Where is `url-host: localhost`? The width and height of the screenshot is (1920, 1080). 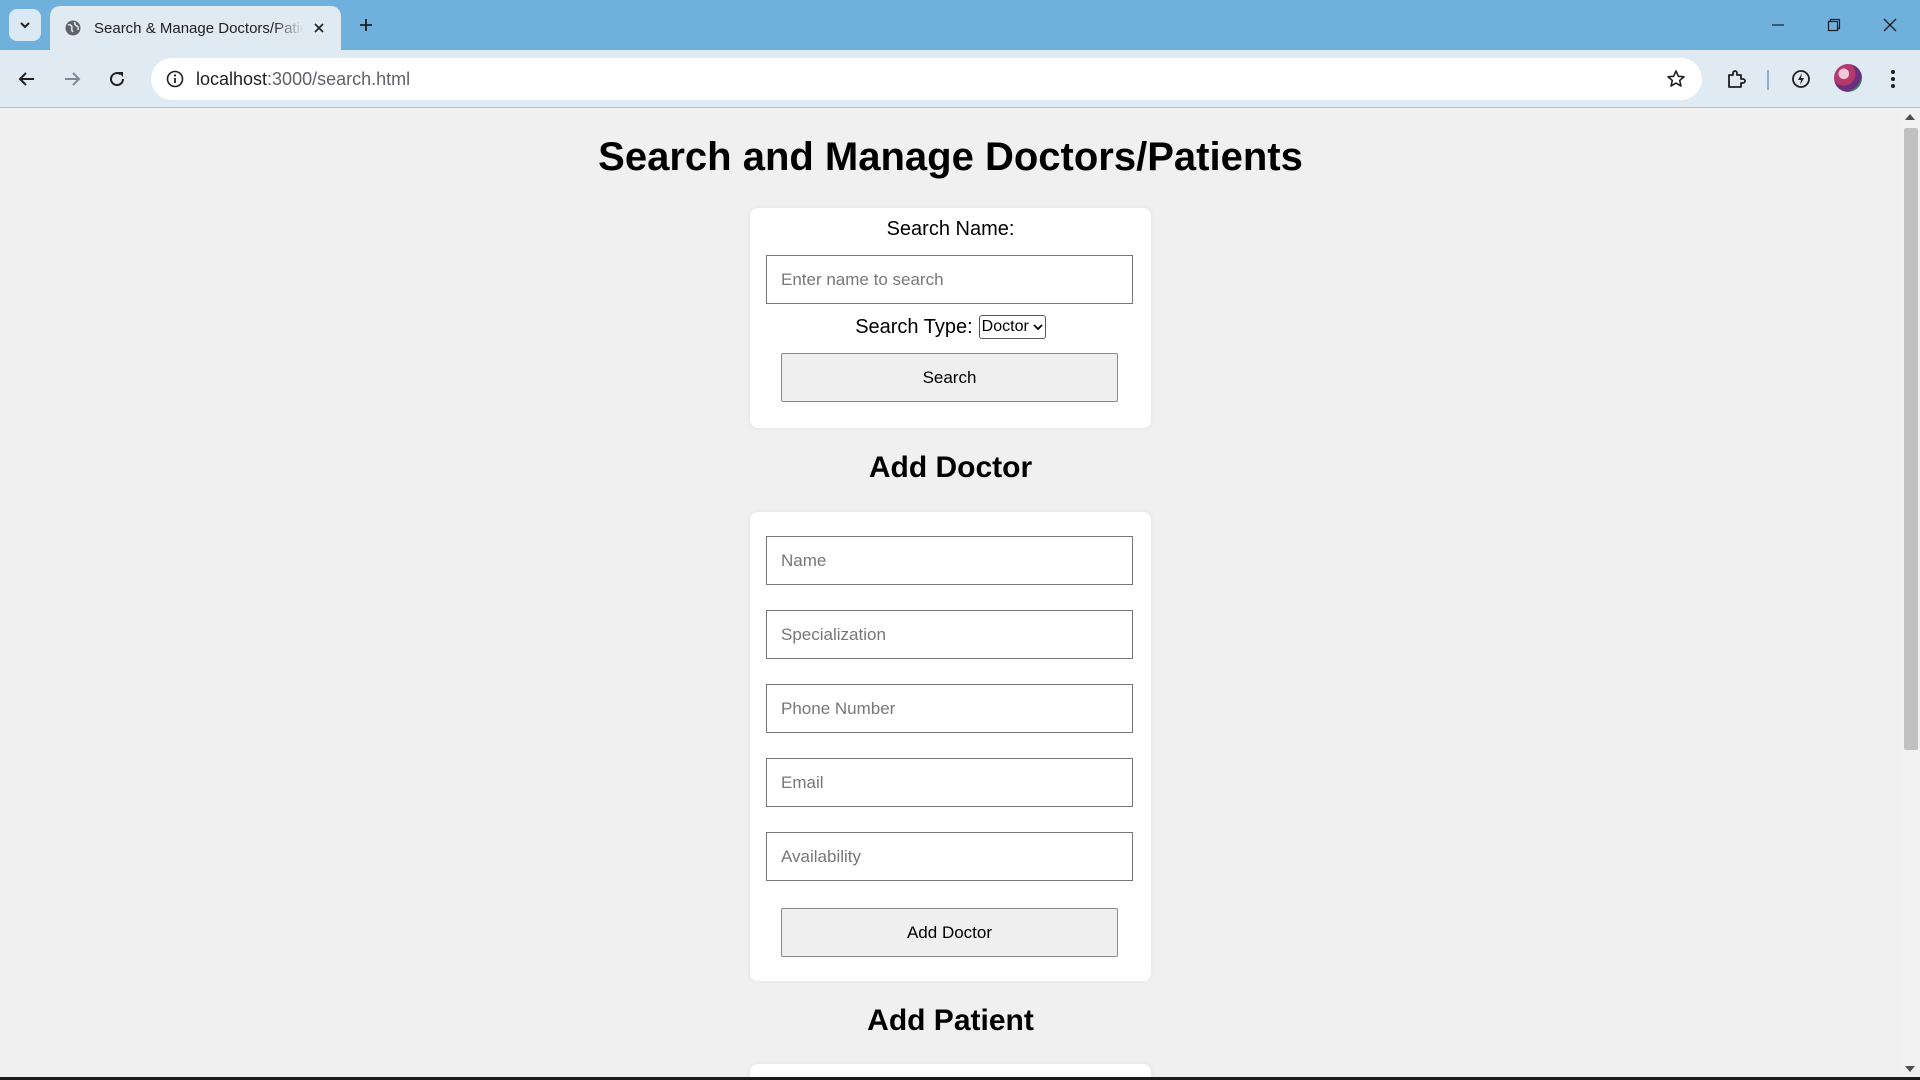
url-host: localhost is located at coordinates (232, 79).